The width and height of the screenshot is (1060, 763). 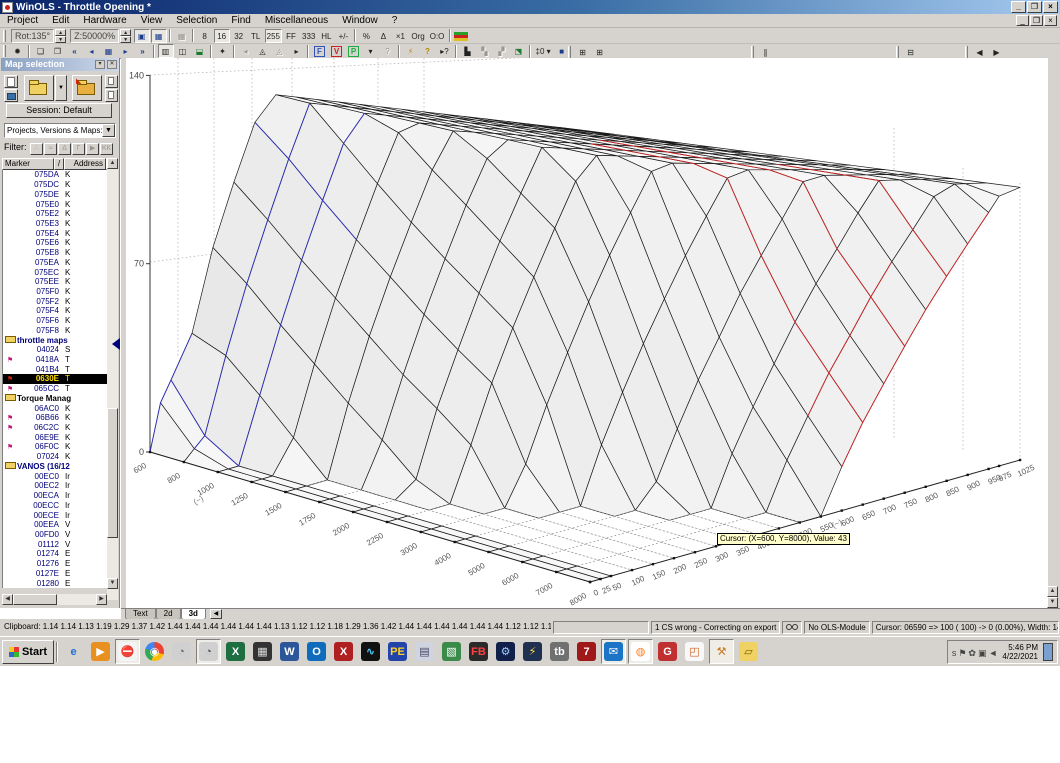 I want to click on map-row: ⚑ 0418A T, so click(x=55, y=360).